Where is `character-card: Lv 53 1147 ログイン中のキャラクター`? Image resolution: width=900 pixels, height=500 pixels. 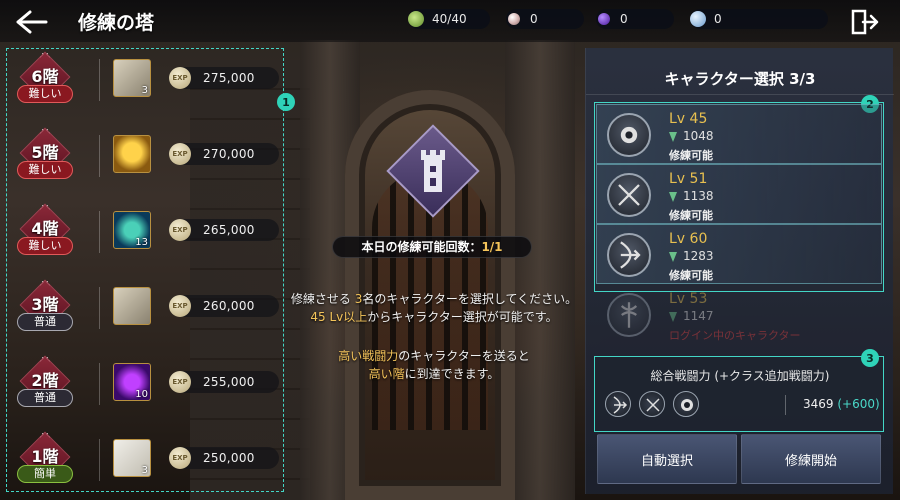 character-card: Lv 53 1147 ログイン中のキャラクター is located at coordinates (739, 314).